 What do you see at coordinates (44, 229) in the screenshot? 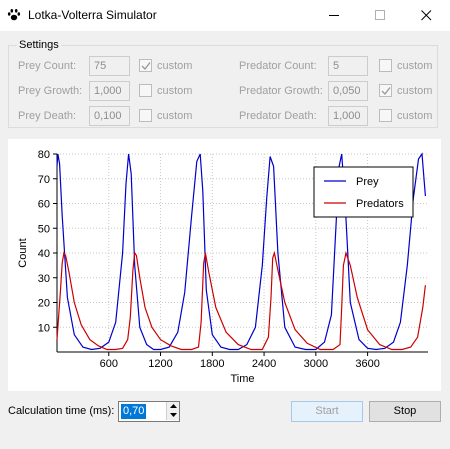
I see `y-tick-label: 50` at bounding box center [44, 229].